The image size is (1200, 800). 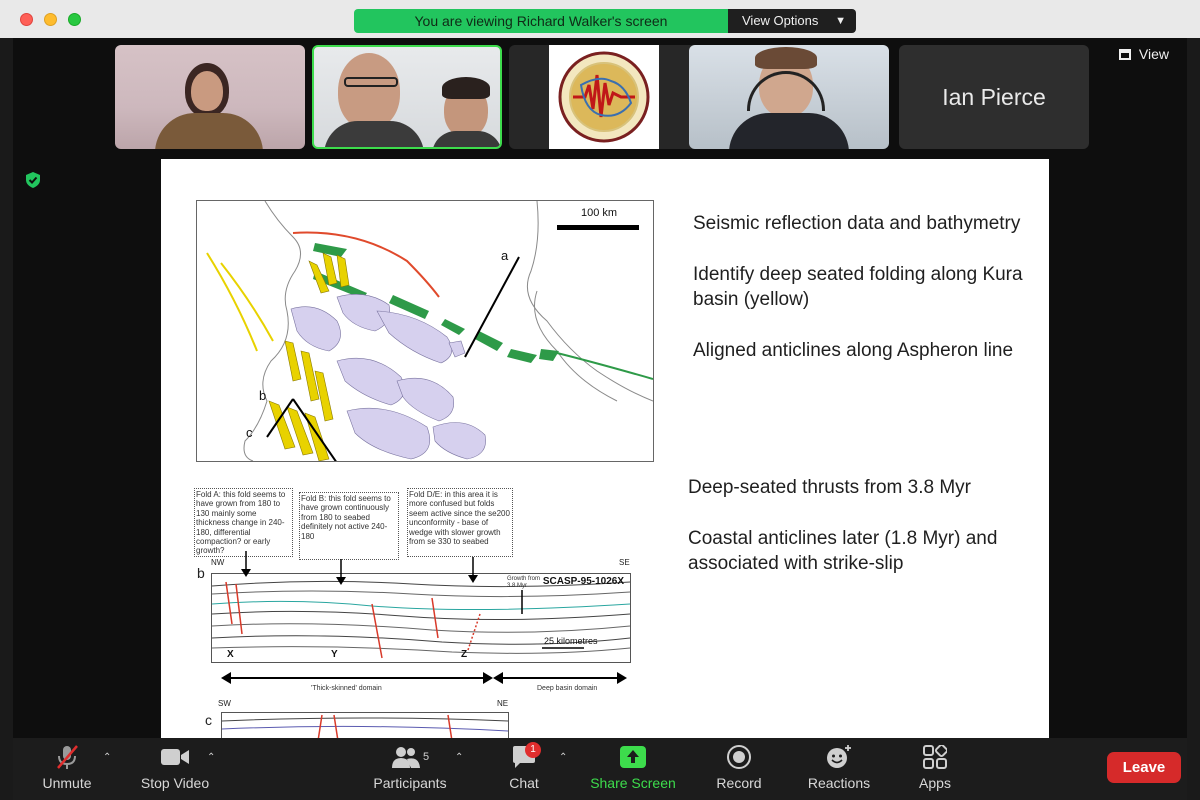 I want to click on microphone-muted-icon, so click(x=67, y=757).